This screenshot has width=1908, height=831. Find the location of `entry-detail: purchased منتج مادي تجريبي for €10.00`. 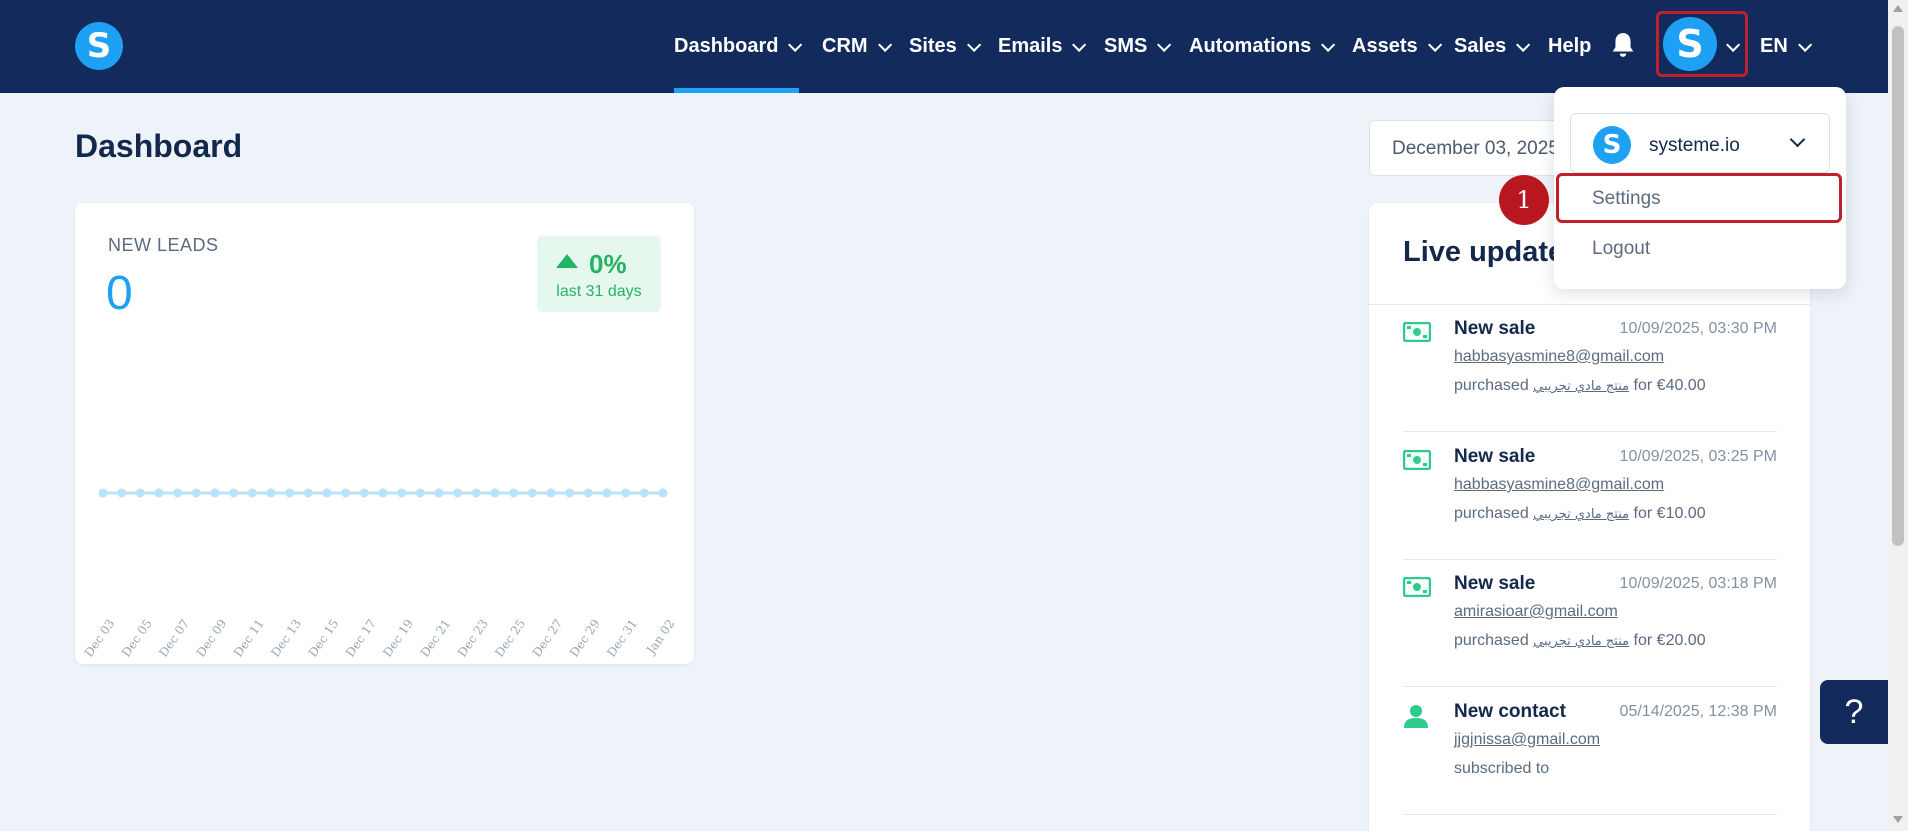

entry-detail: purchased منتج مادي تجريبي for €10.00 is located at coordinates (1580, 514).